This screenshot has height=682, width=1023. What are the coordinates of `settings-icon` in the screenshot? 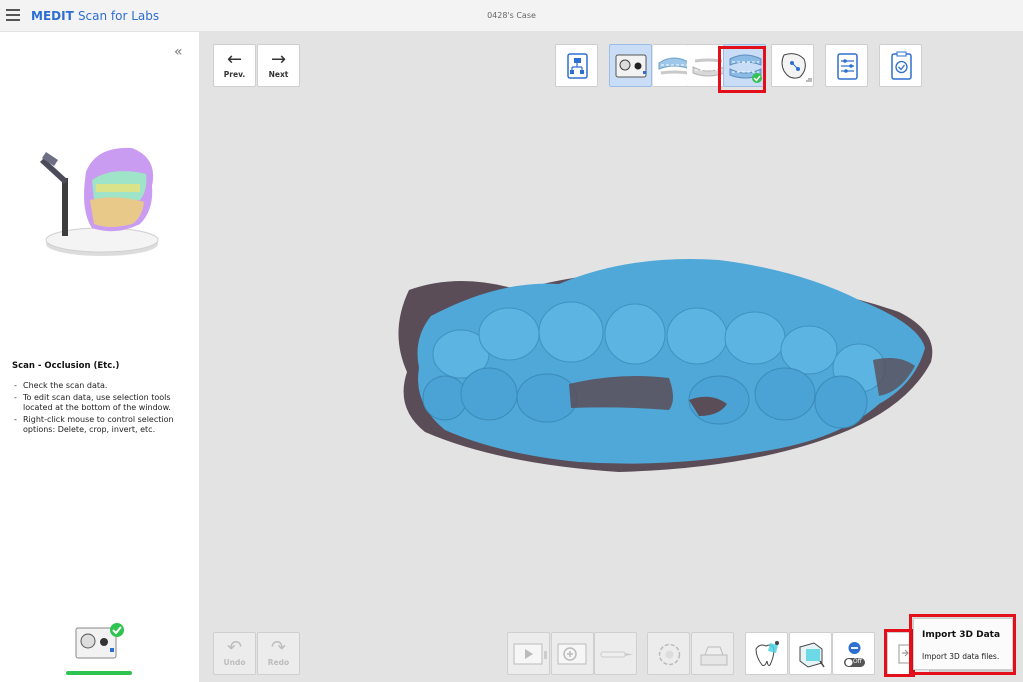 It's located at (847, 66).